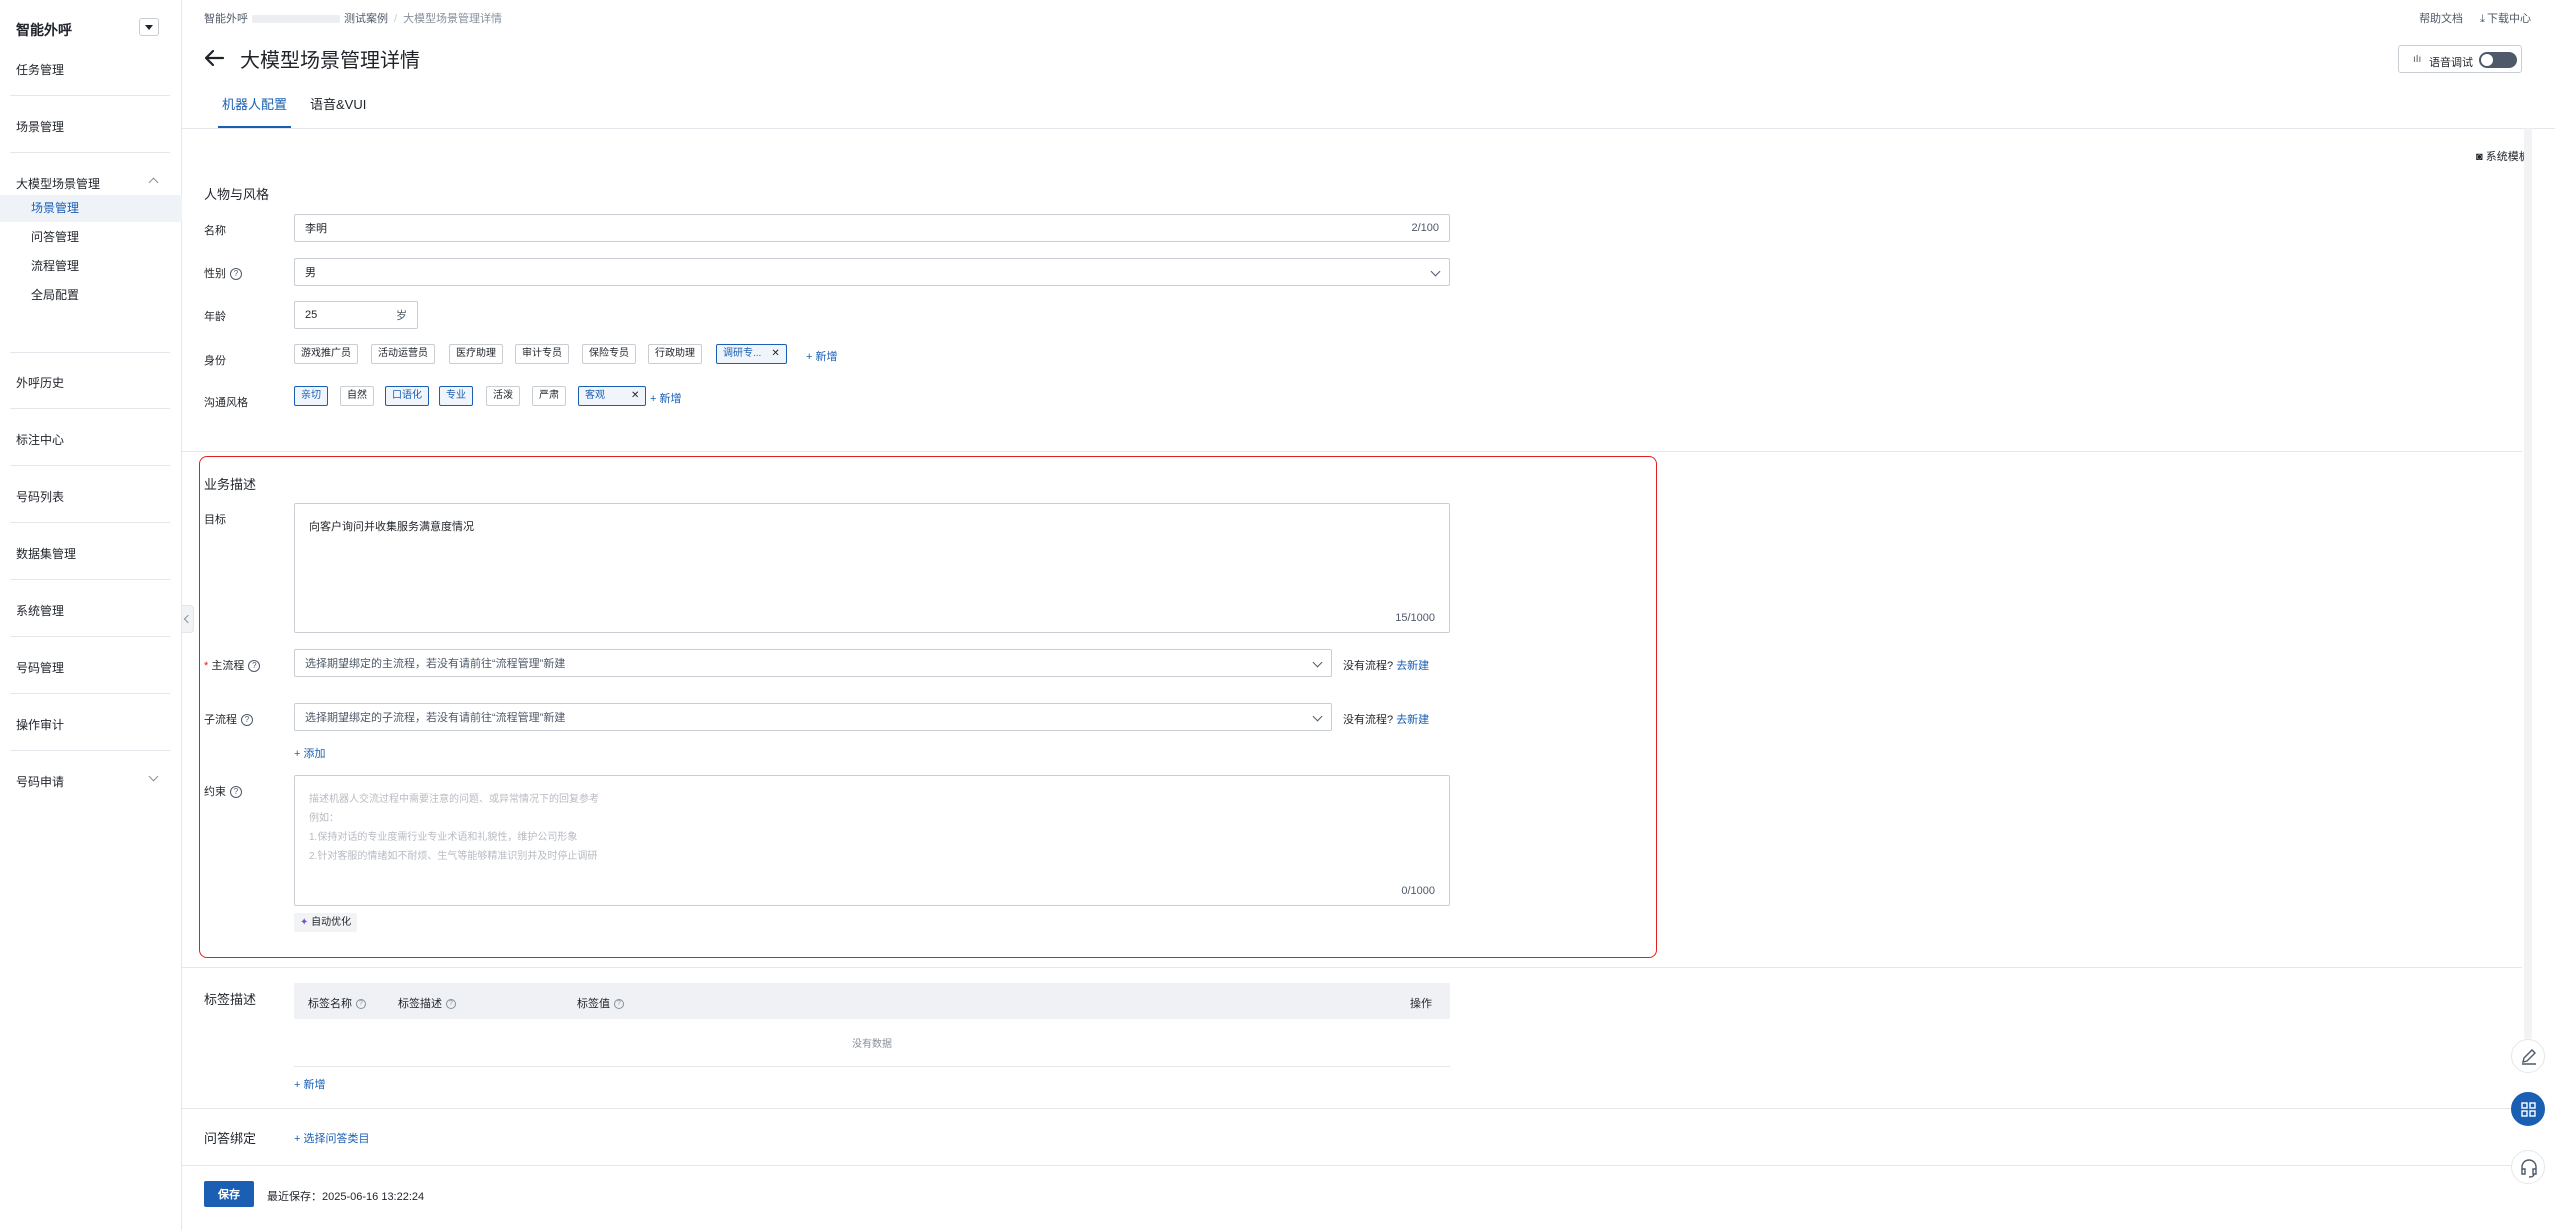  What do you see at coordinates (226, 19) in the screenshot?
I see `breadcrumb-root: 智能外呼` at bounding box center [226, 19].